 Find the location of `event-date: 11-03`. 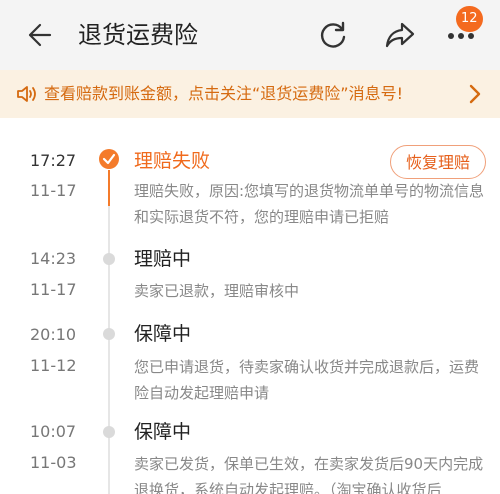

event-date: 11-03 is located at coordinates (53, 462).